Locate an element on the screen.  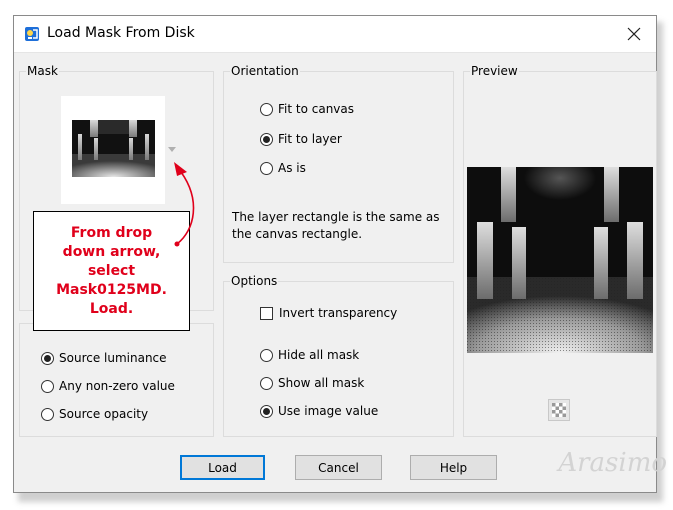
callout-line5: Load. is located at coordinates (111, 308).